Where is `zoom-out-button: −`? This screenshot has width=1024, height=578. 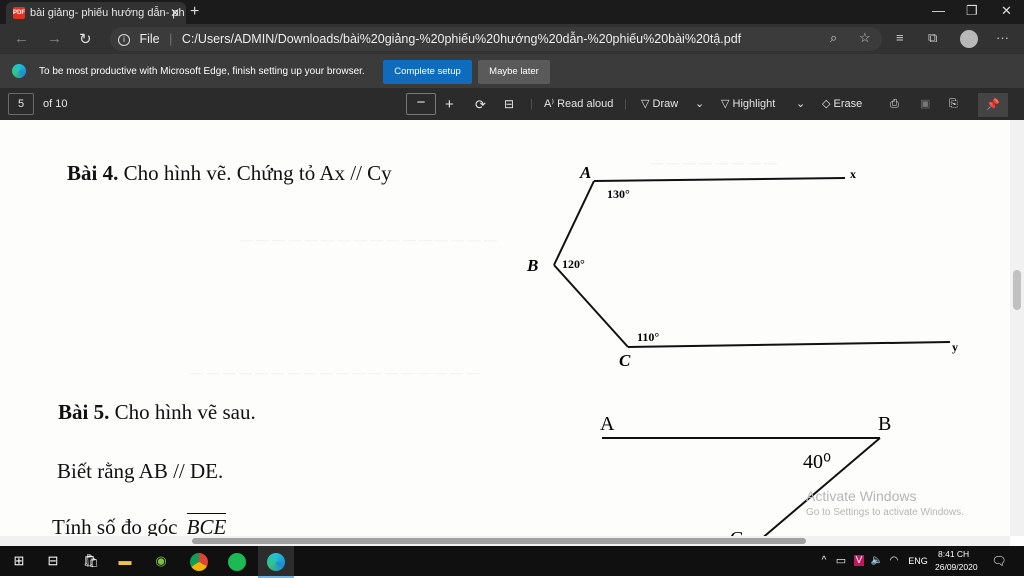 zoom-out-button: − is located at coordinates (421, 104).